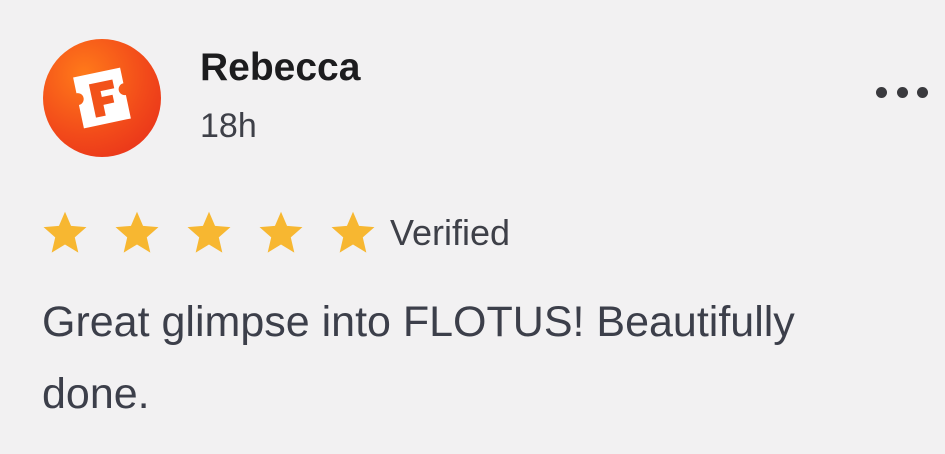 The width and height of the screenshot is (945, 454). I want to click on author-name: Rebecca, so click(280, 68).